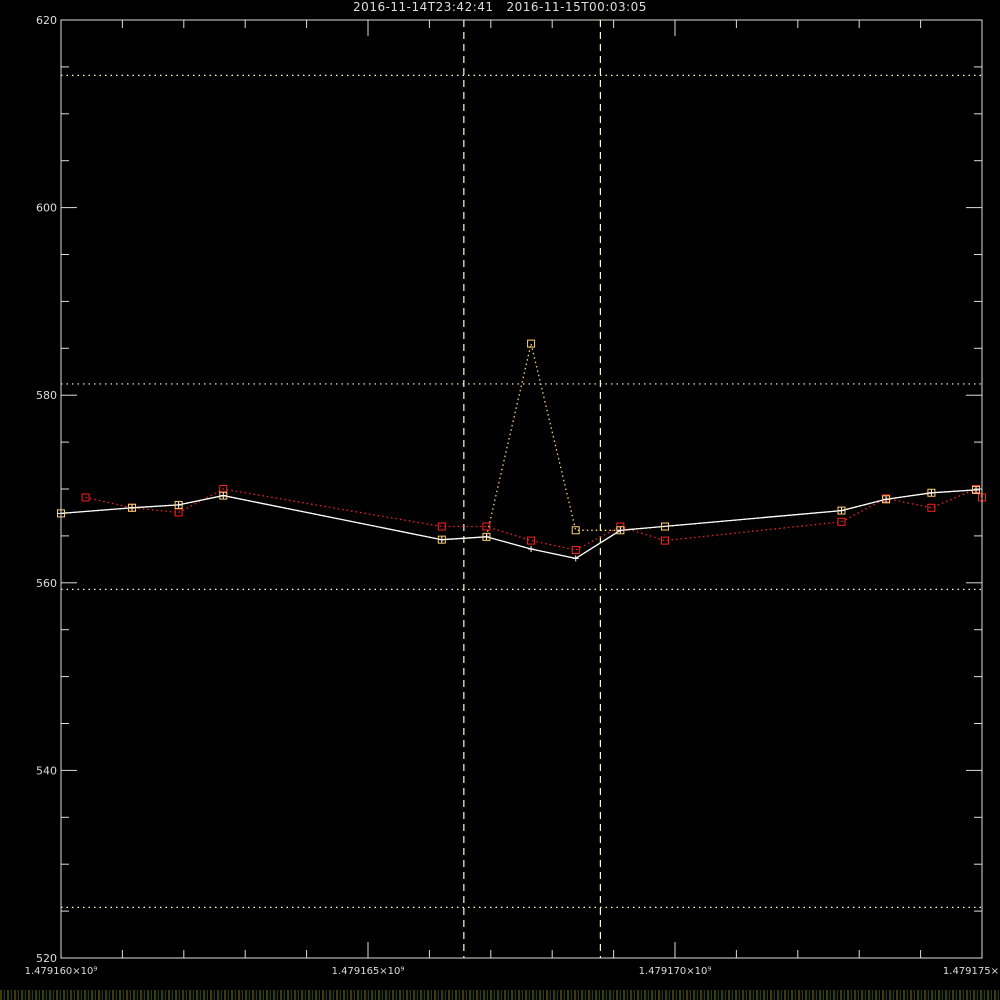 The width and height of the screenshot is (1000, 1000). What do you see at coordinates (368, 971) in the screenshot?
I see `x-tick-label: 1.479165×10⁹` at bounding box center [368, 971].